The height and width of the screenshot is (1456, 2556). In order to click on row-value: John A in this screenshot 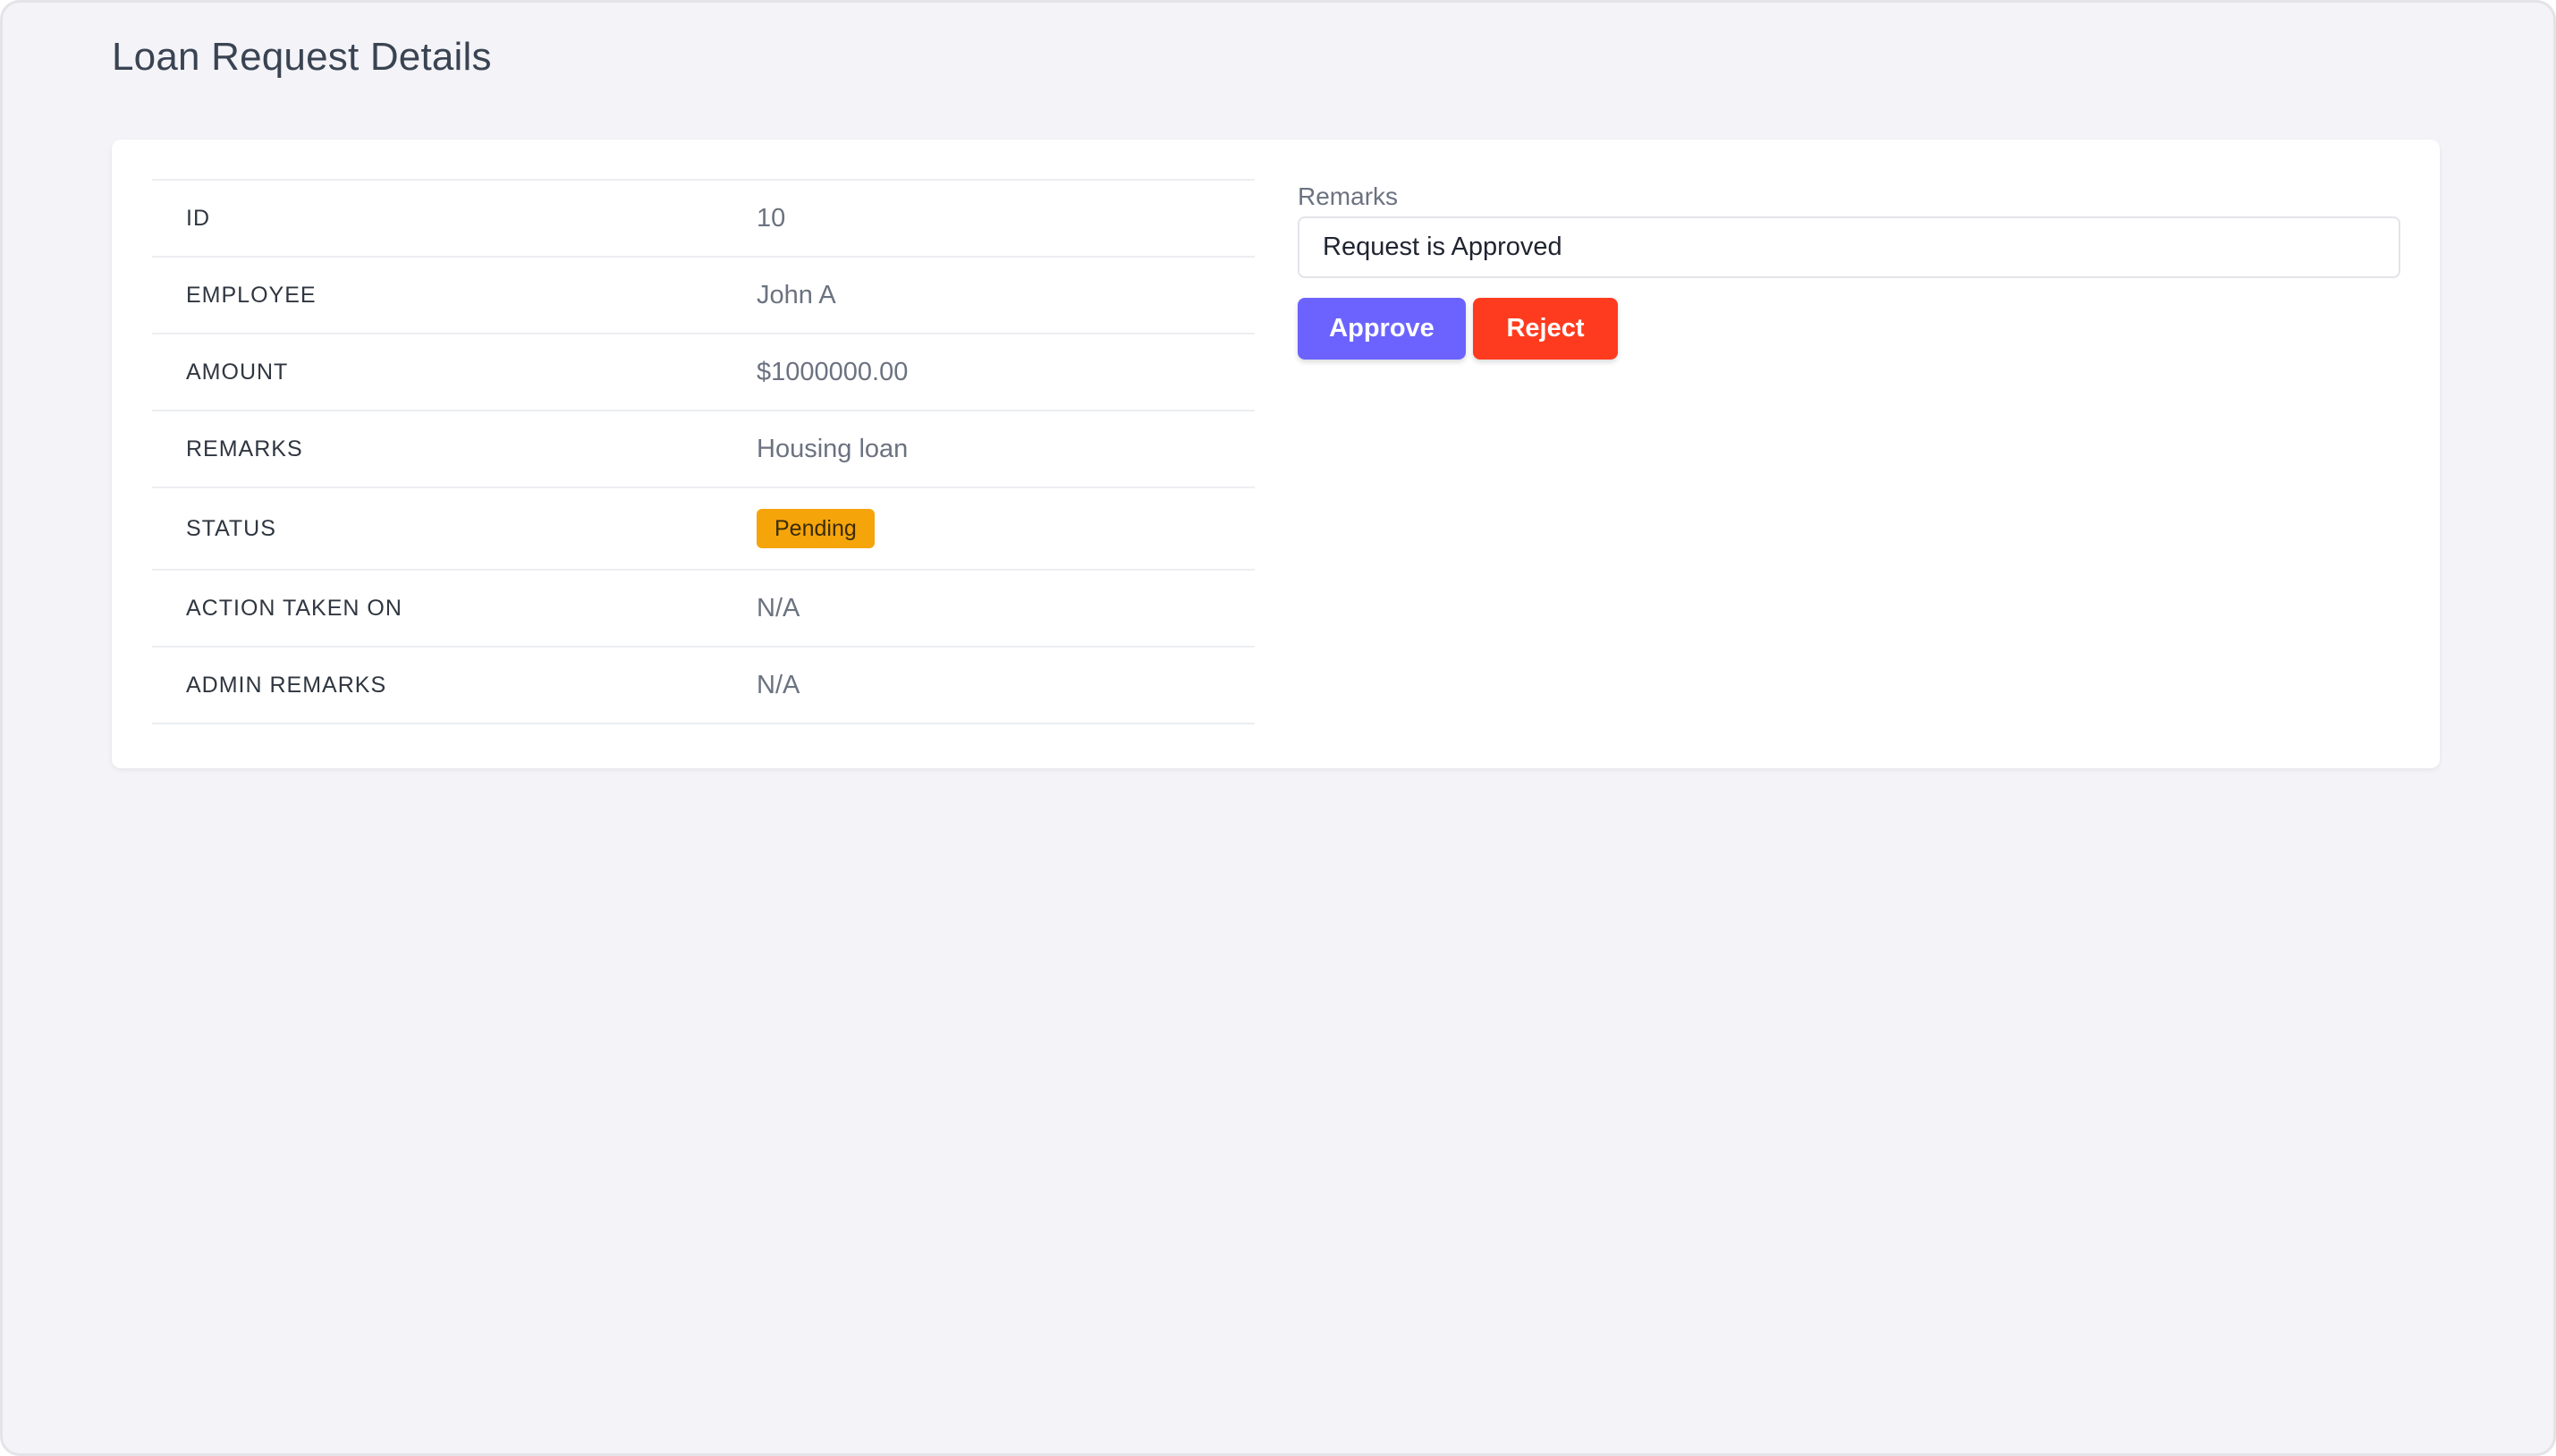, I will do `click(796, 294)`.